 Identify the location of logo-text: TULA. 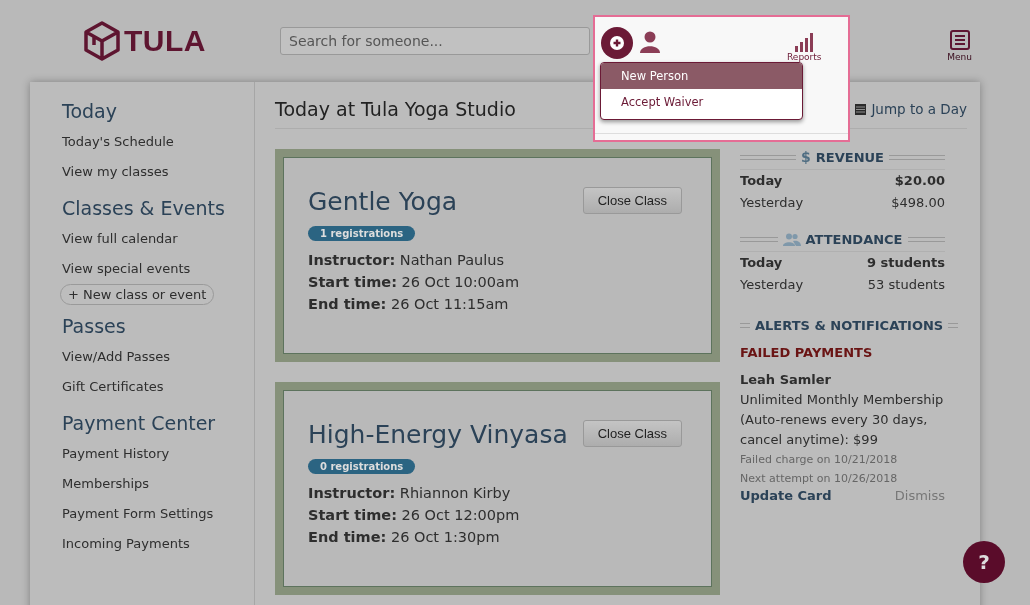
(165, 41).